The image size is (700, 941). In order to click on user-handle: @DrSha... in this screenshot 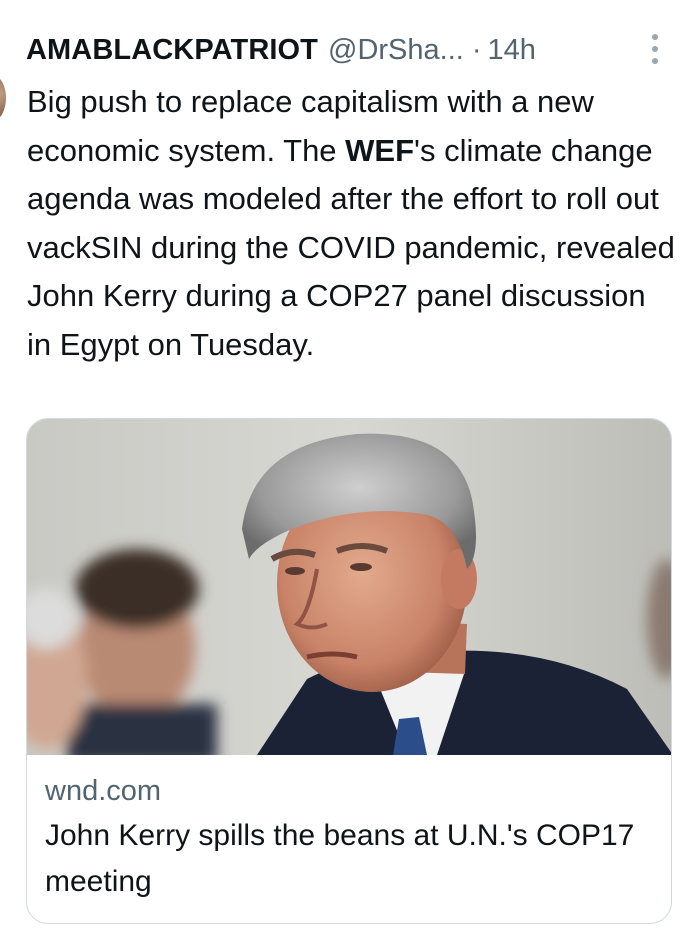, I will do `click(396, 50)`.